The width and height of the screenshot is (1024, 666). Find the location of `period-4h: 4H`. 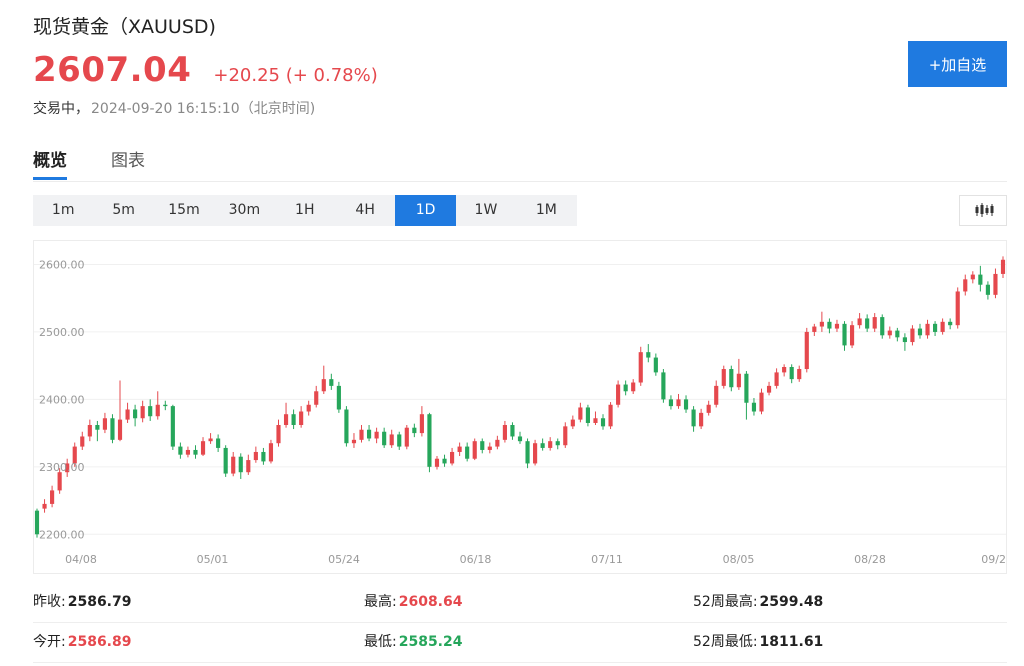

period-4h: 4H is located at coordinates (365, 210).